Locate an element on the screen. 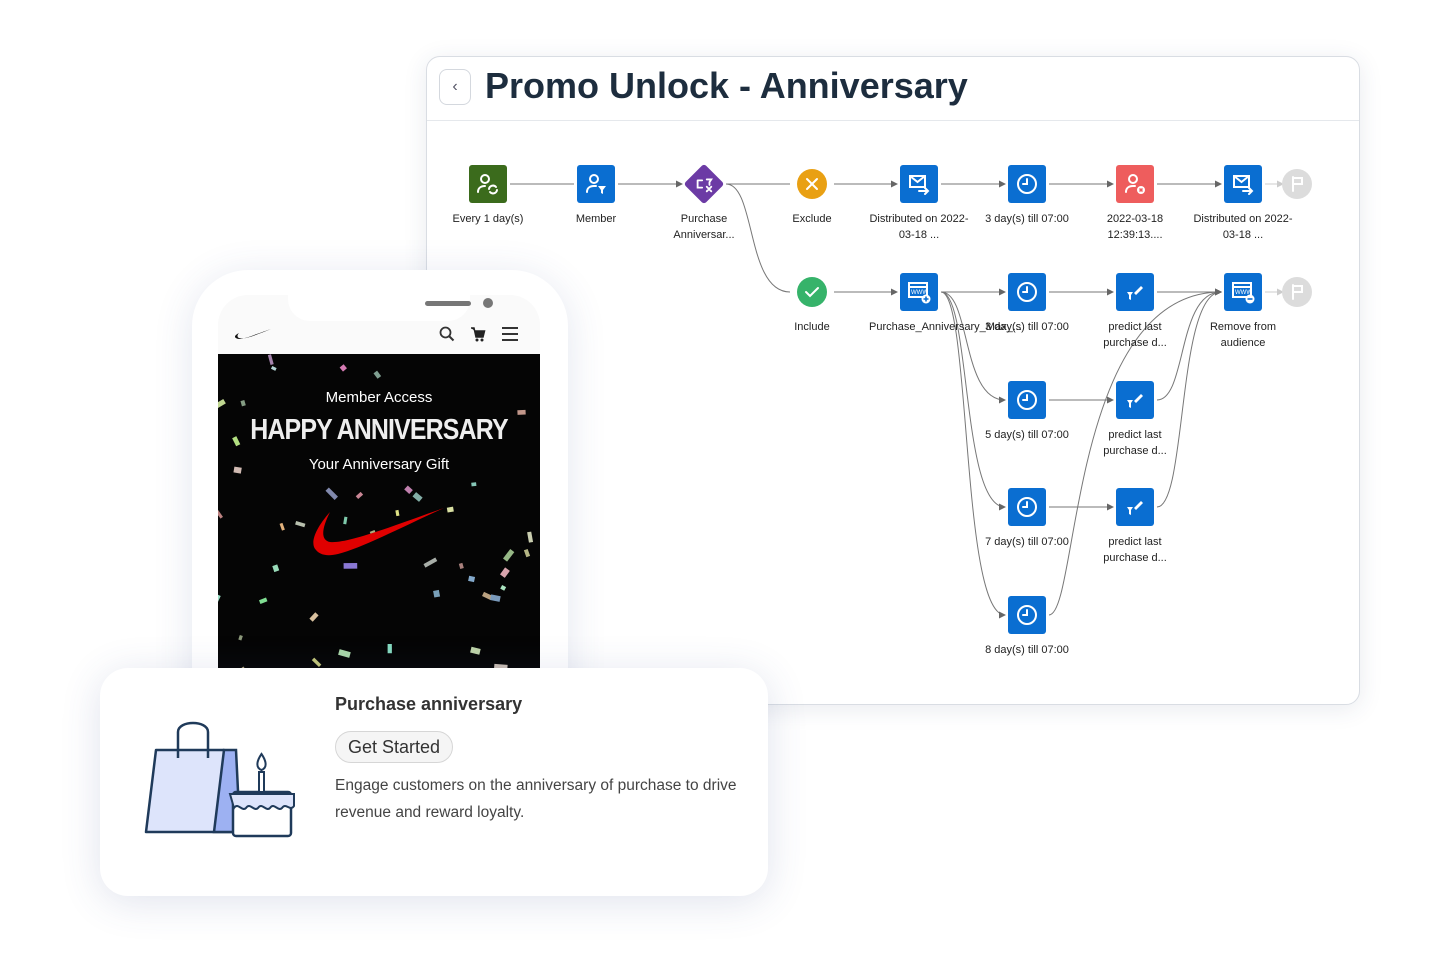 The image size is (1440, 978). flow-node-web: WWW is located at coordinates (919, 292).